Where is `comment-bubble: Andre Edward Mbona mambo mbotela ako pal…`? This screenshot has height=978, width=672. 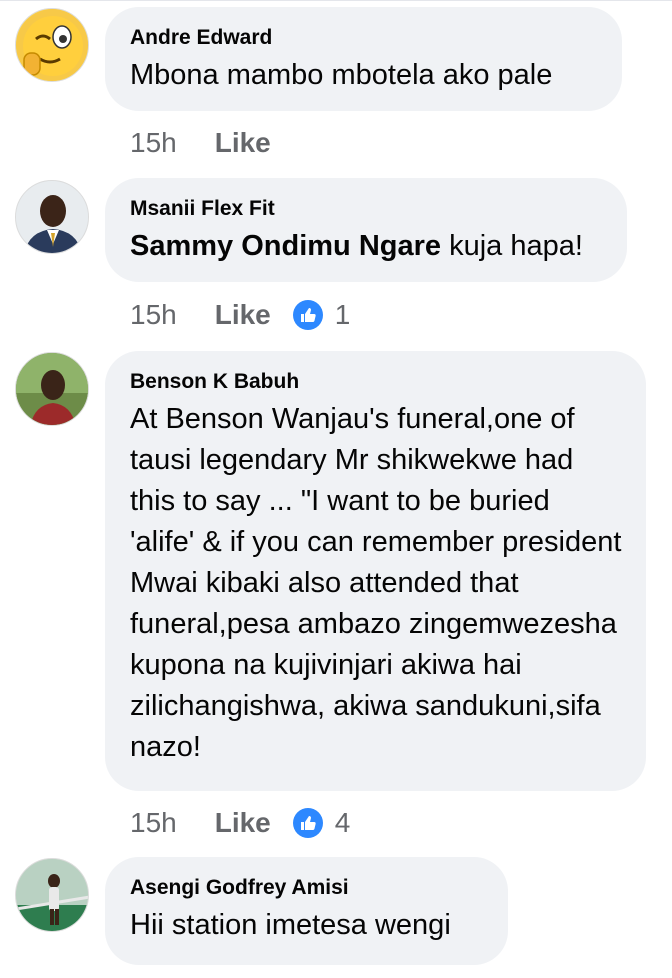
comment-bubble: Andre Edward Mbona mambo mbotela ako pal… is located at coordinates (363, 59).